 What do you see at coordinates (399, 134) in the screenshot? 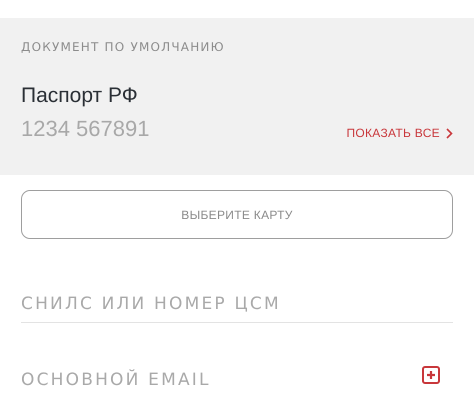
I see `show-all-link: ПОКАЗАТЬ ВСЕ` at bounding box center [399, 134].